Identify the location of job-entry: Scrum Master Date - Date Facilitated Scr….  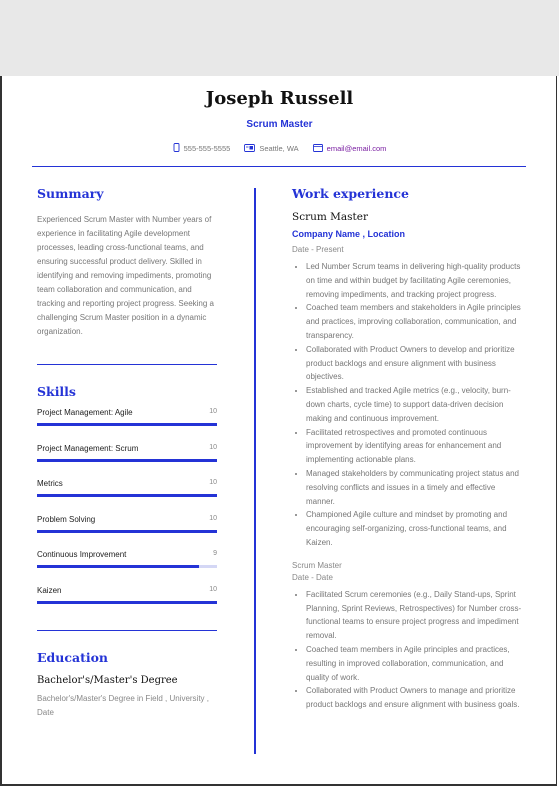
(408, 636).